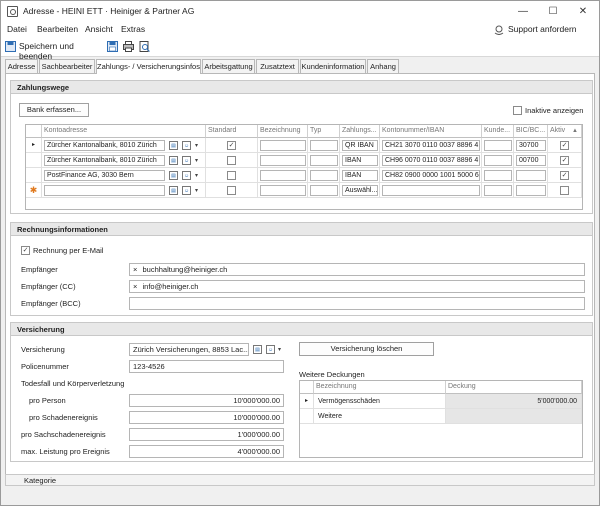 Image resolution: width=600 pixels, height=506 pixels. What do you see at coordinates (383, 66) in the screenshot?
I see `tab-anhang: Anhang` at bounding box center [383, 66].